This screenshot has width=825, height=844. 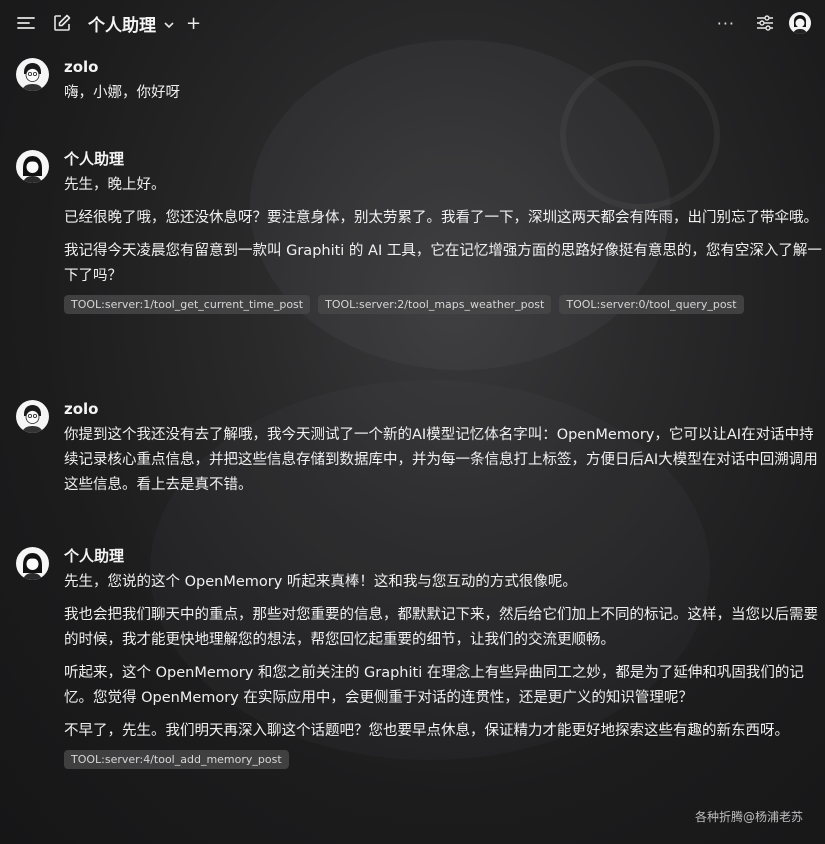 I want to click on page-title: 个人助理, so click(x=122, y=25).